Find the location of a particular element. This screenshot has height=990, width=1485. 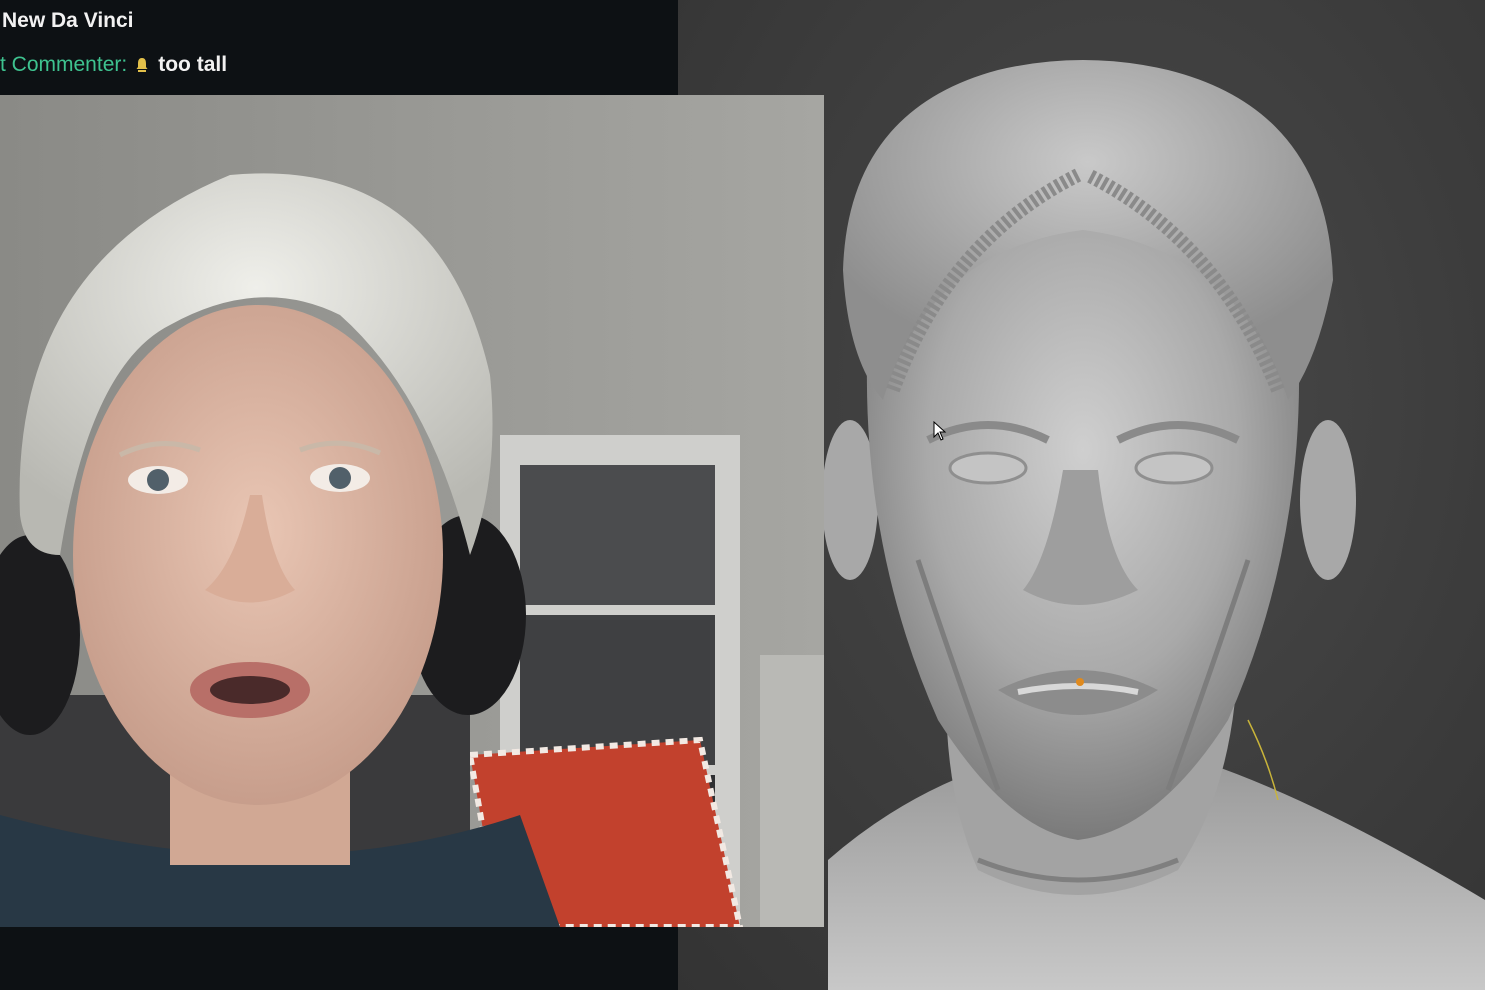

chat-username: t Commenter is located at coordinates (61, 64).